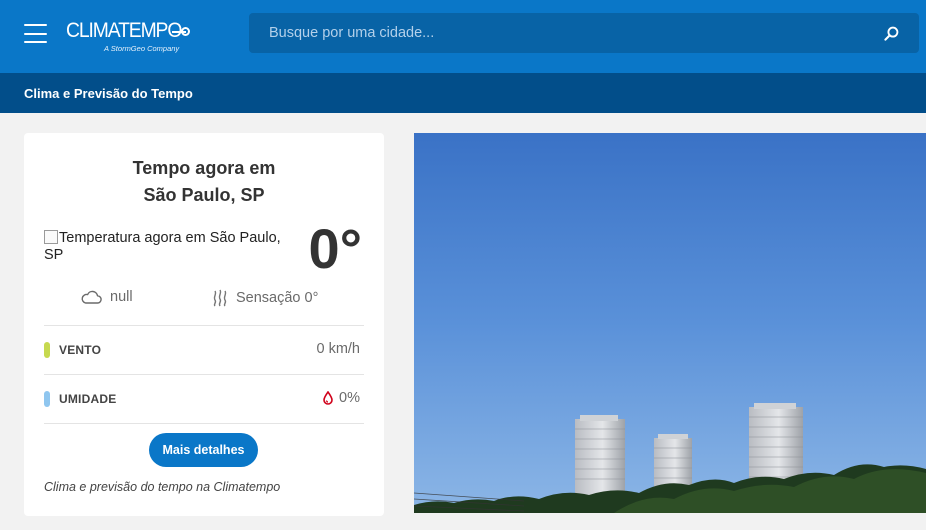 The image size is (926, 530). I want to click on current-temperature: 0°, so click(335, 248).